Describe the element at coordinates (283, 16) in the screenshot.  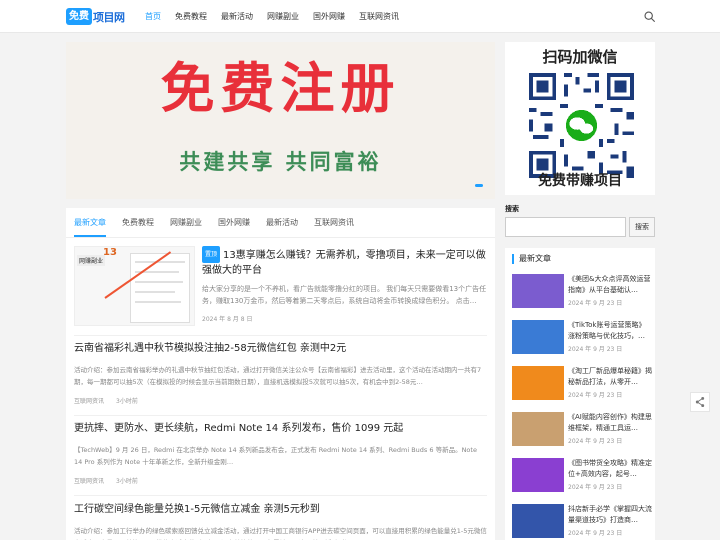
I see `nav-side-jobs: 网赚副业` at that location.